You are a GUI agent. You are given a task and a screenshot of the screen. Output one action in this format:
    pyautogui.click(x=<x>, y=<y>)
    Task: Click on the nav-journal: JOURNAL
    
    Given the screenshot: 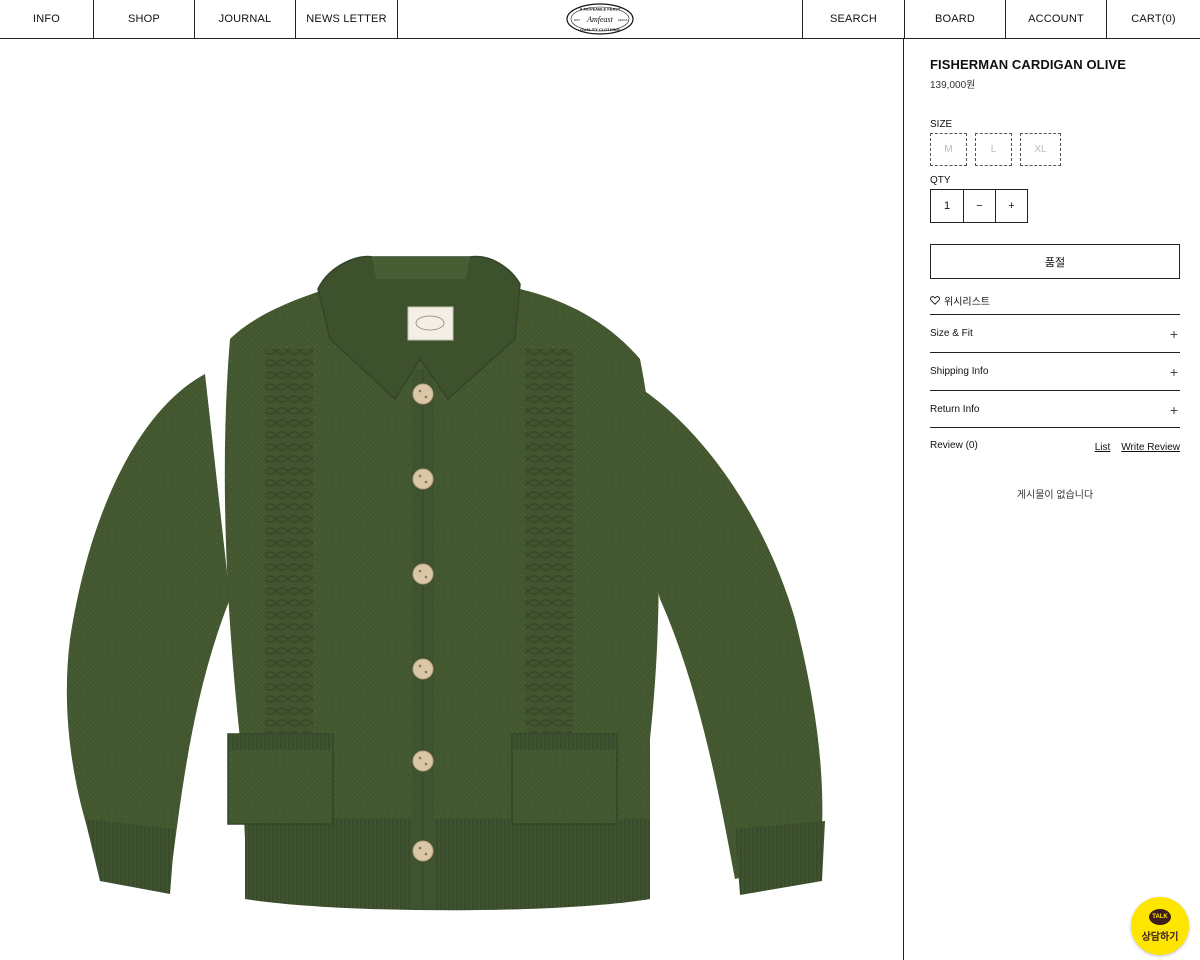 What is the action you would take?
    pyautogui.click(x=245, y=19)
    